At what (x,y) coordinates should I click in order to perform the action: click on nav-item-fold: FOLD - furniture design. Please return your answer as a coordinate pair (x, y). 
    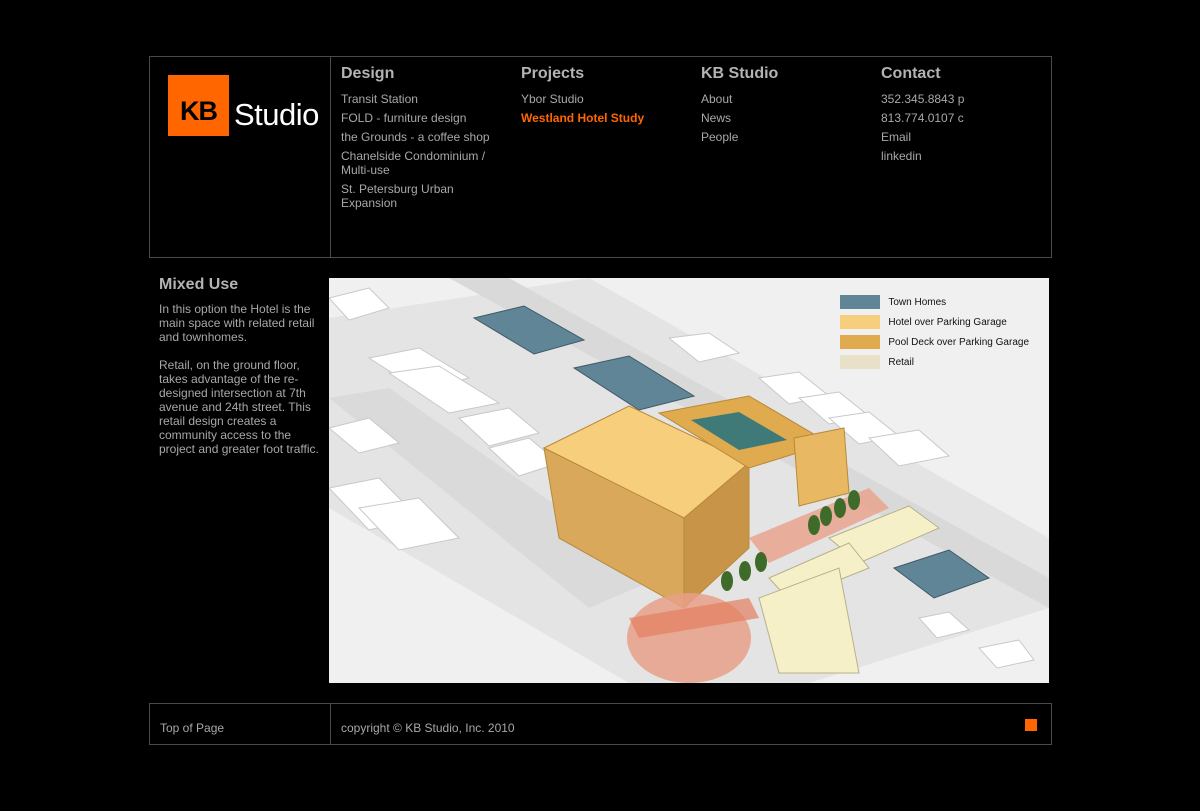
    Looking at the image, I should click on (426, 118).